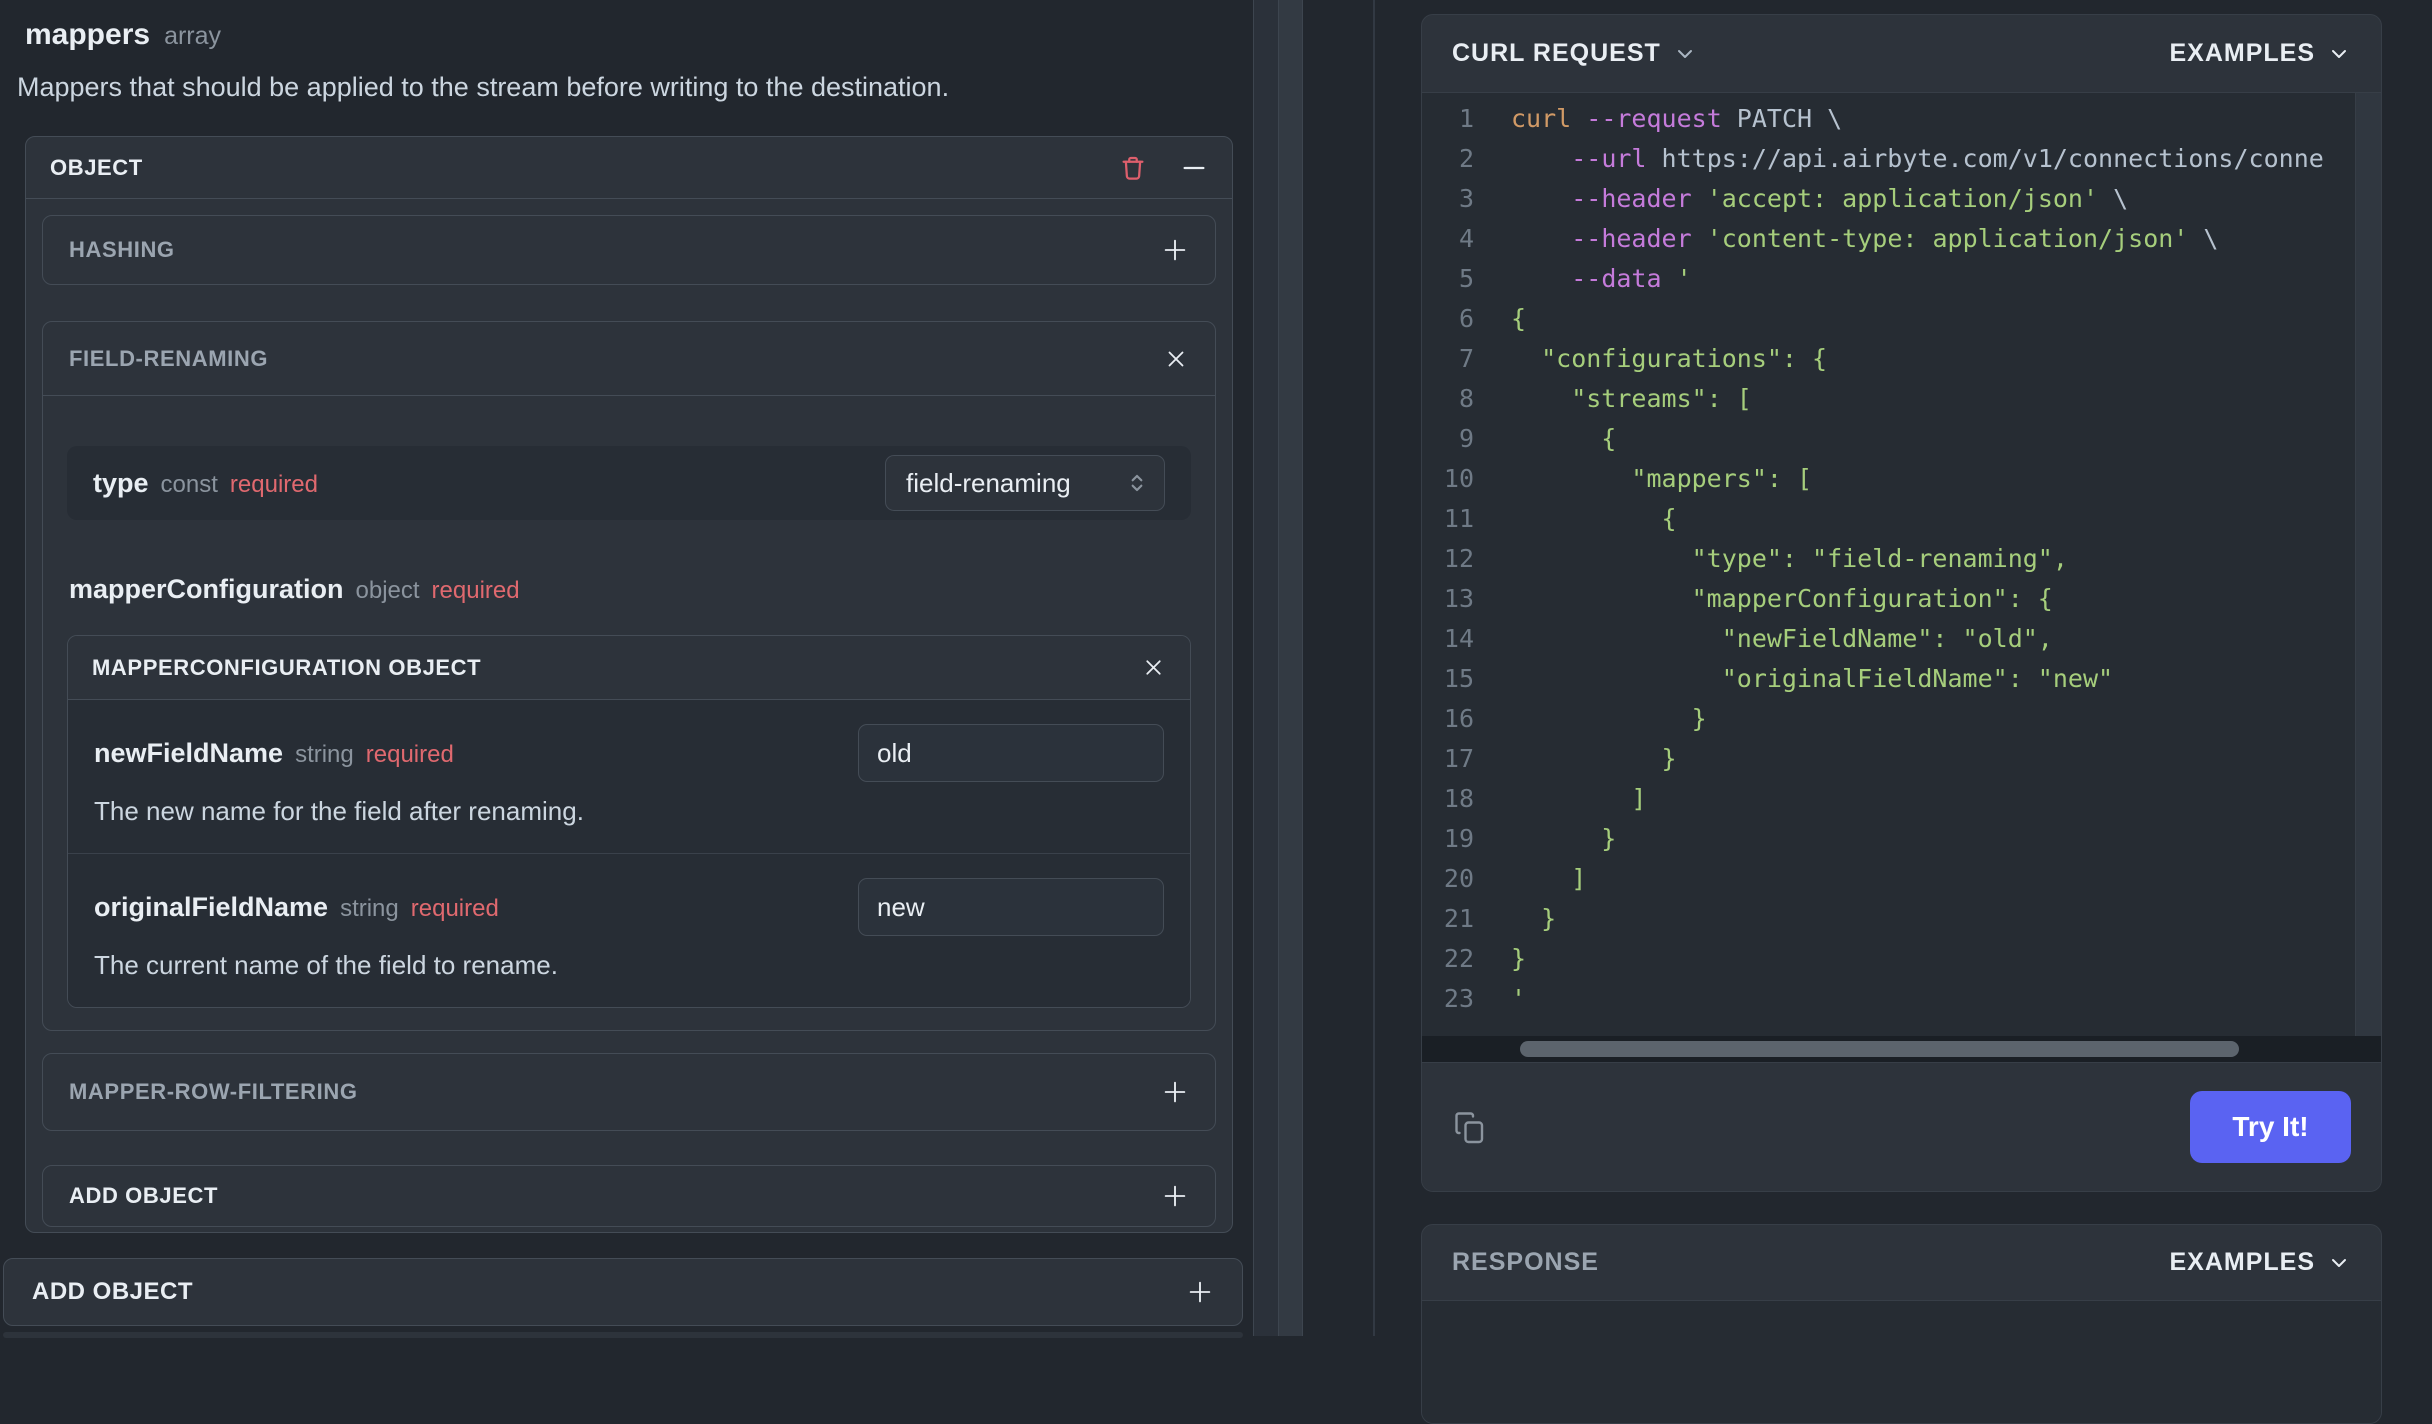 The image size is (2432, 1424). Describe the element at coordinates (1662, 478) in the screenshot. I see `code-line: "mappers": [` at that location.